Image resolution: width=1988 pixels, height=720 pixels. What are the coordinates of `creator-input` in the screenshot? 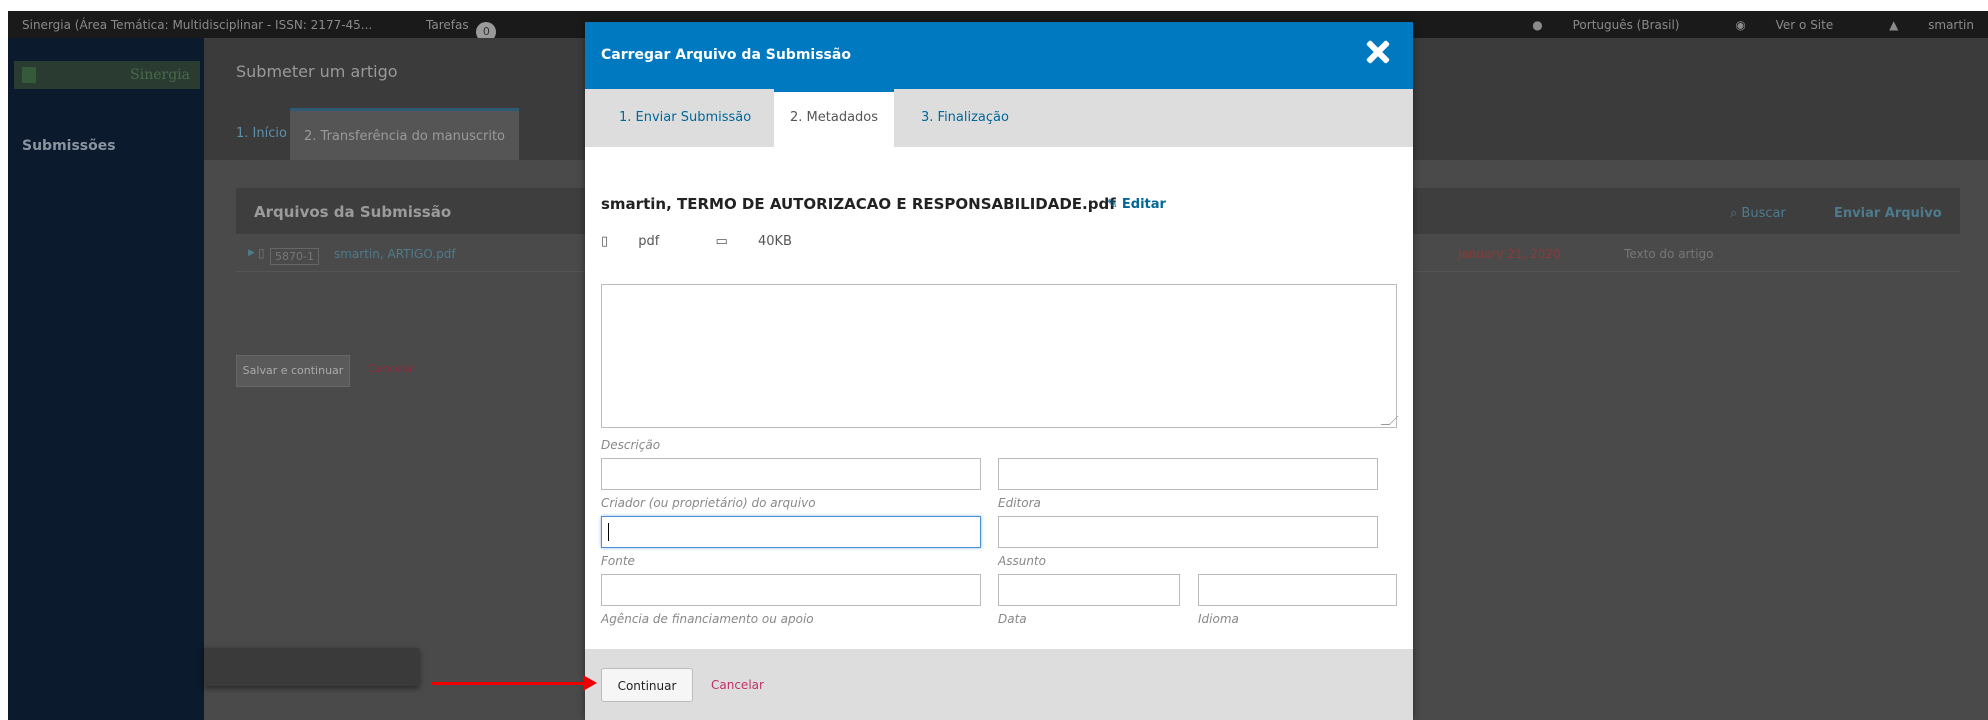 It's located at (791, 474).